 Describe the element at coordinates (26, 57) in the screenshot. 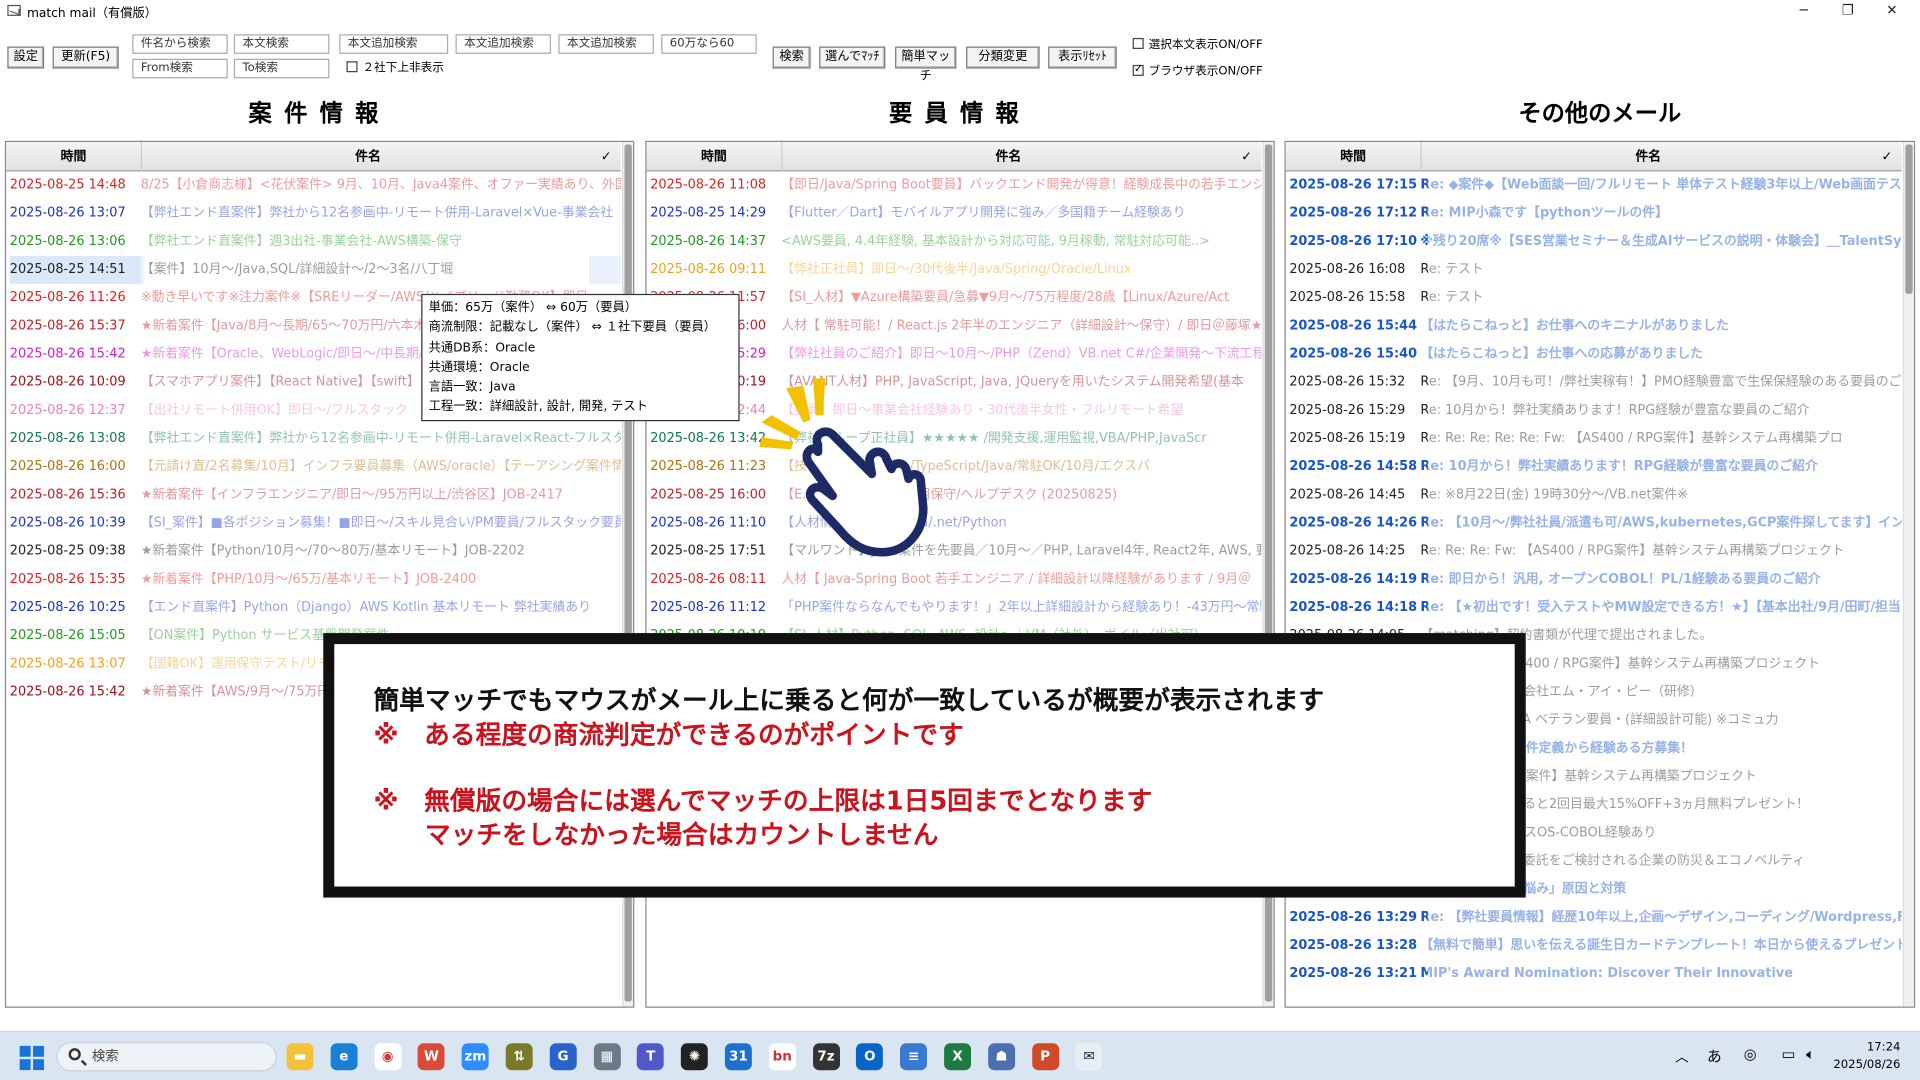

I see `settings-button: 設定` at that location.